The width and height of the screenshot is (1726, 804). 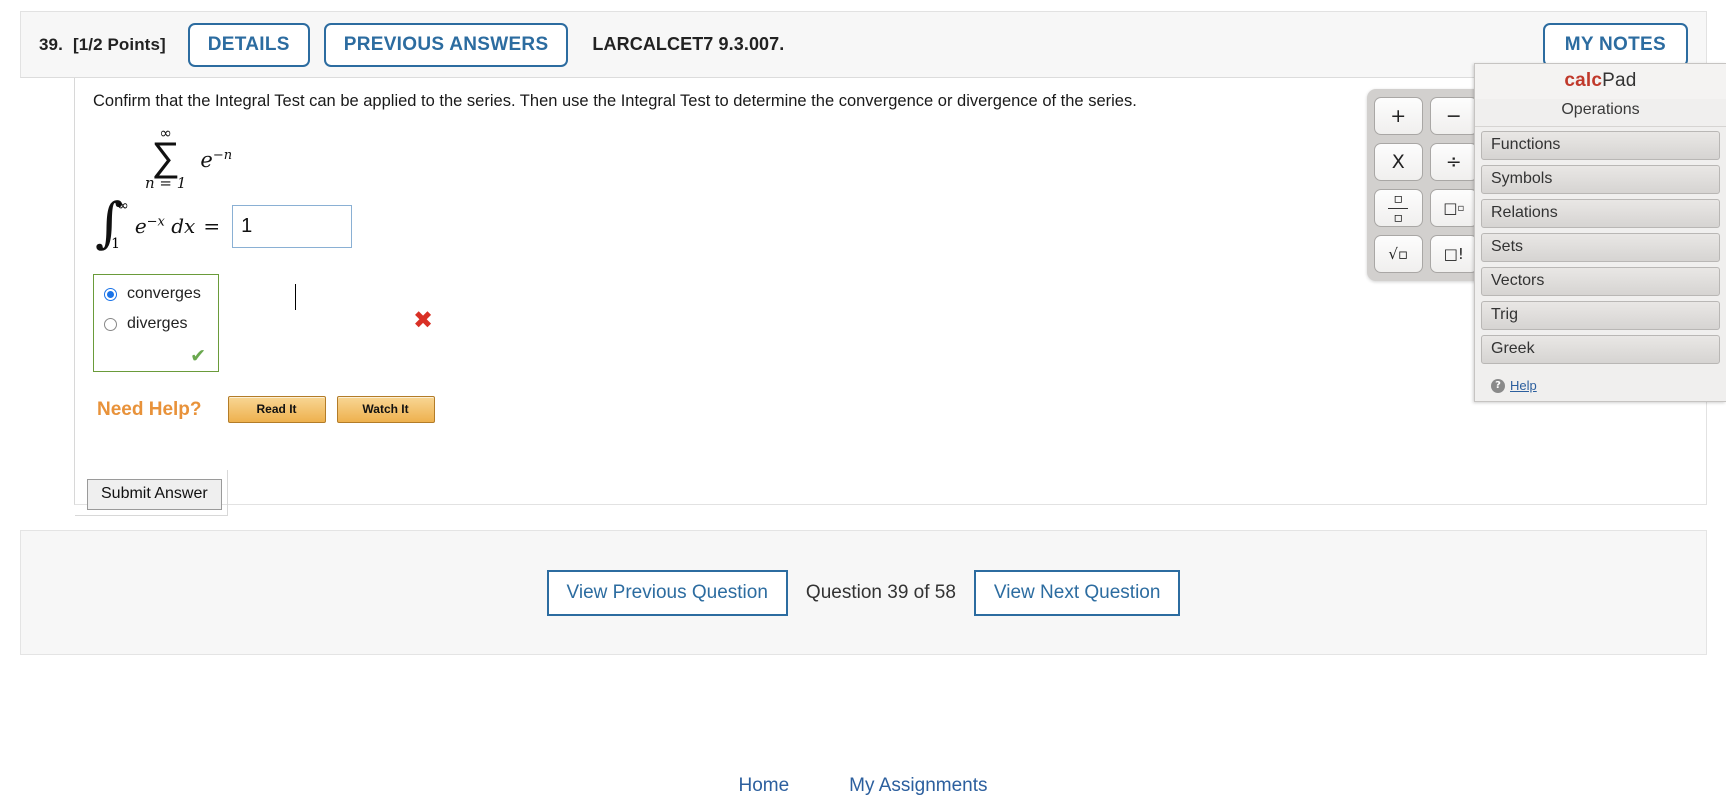 I want to click on view-next-question-button: View Next Question, so click(x=1077, y=592).